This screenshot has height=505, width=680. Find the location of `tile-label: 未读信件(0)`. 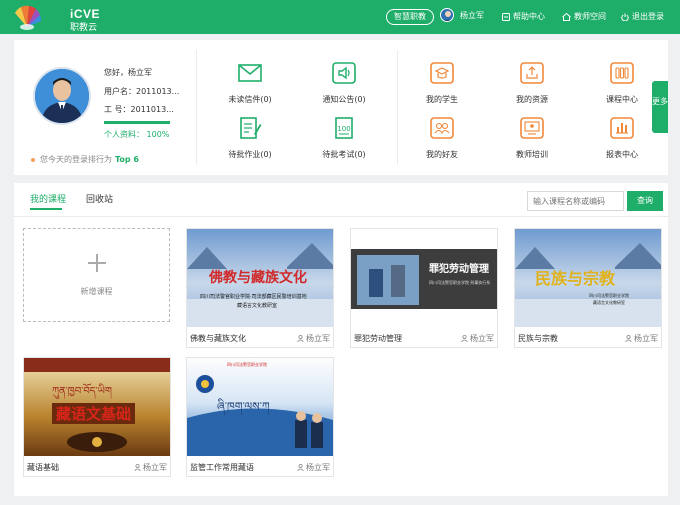

tile-label: 未读信件(0) is located at coordinates (250, 99).